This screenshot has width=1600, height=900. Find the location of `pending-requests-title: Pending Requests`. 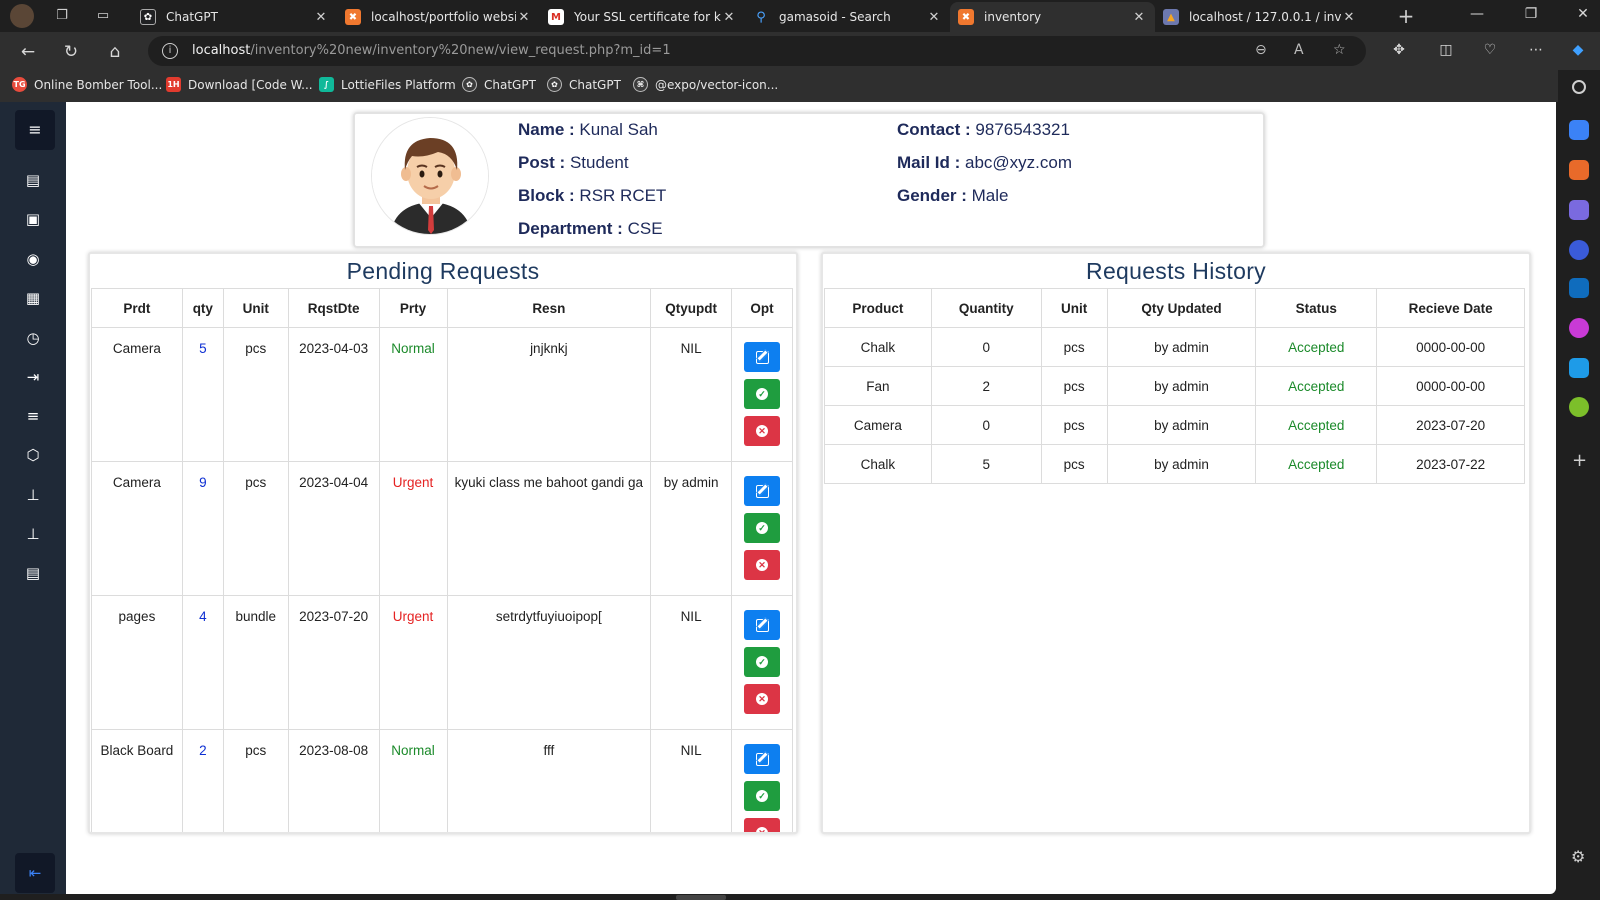

pending-requests-title: Pending Requests is located at coordinates (443, 271).